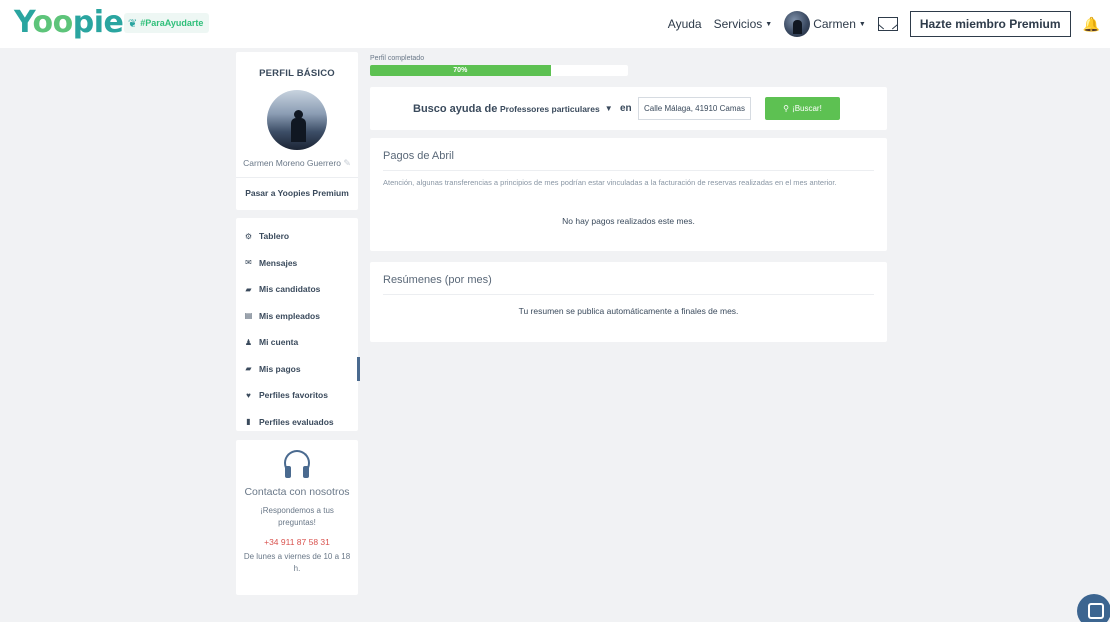  Describe the element at coordinates (694, 108) in the screenshot. I see `location-input` at that location.